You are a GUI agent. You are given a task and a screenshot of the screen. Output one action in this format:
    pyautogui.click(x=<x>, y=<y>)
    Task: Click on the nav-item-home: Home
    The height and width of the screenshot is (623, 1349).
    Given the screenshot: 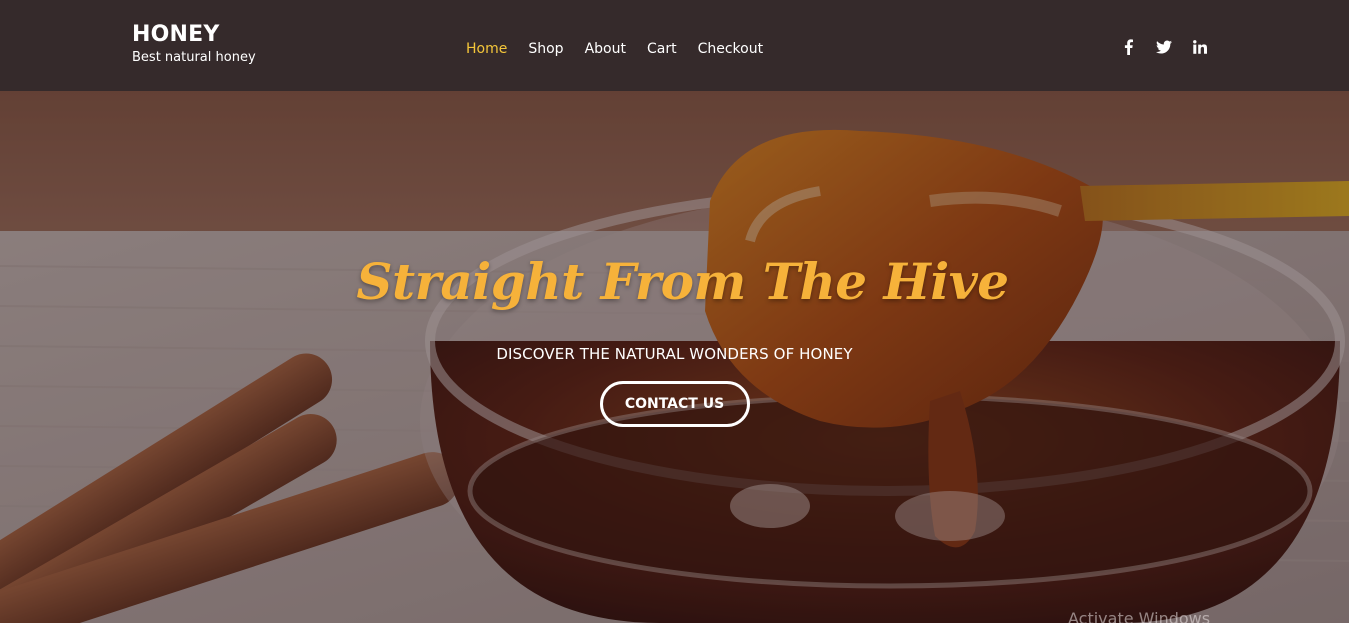 What is the action you would take?
    pyautogui.click(x=486, y=49)
    